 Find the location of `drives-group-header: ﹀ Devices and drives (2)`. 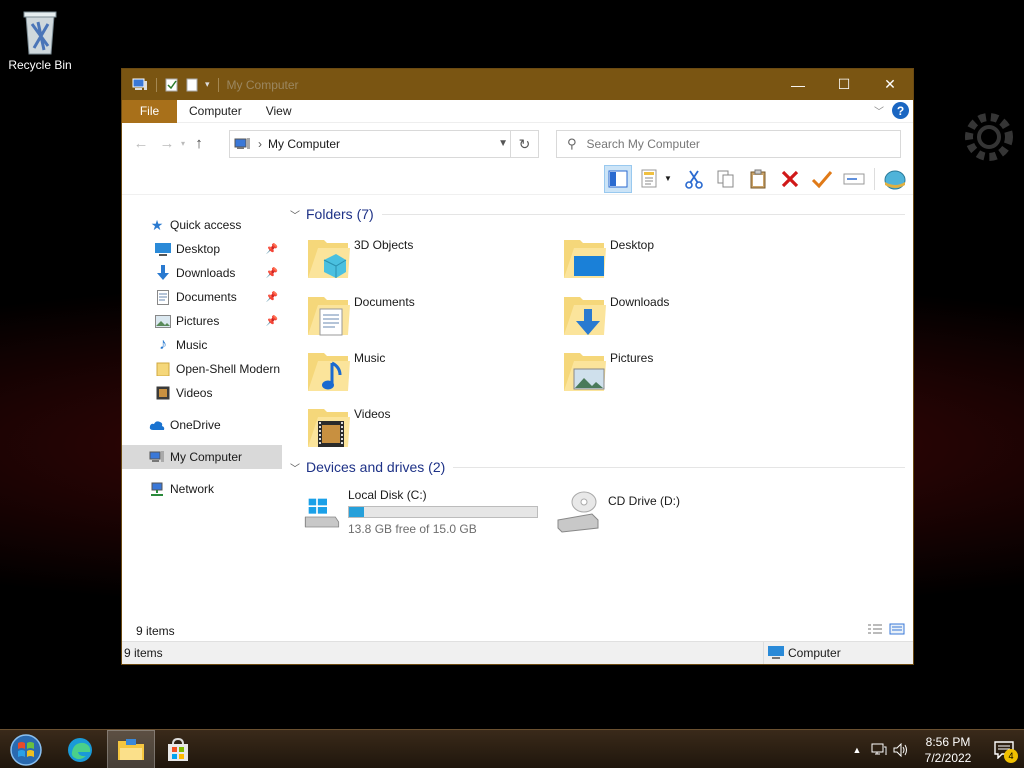

drives-group-header: ﹀ Devices and drives (2) is located at coordinates (597, 467).